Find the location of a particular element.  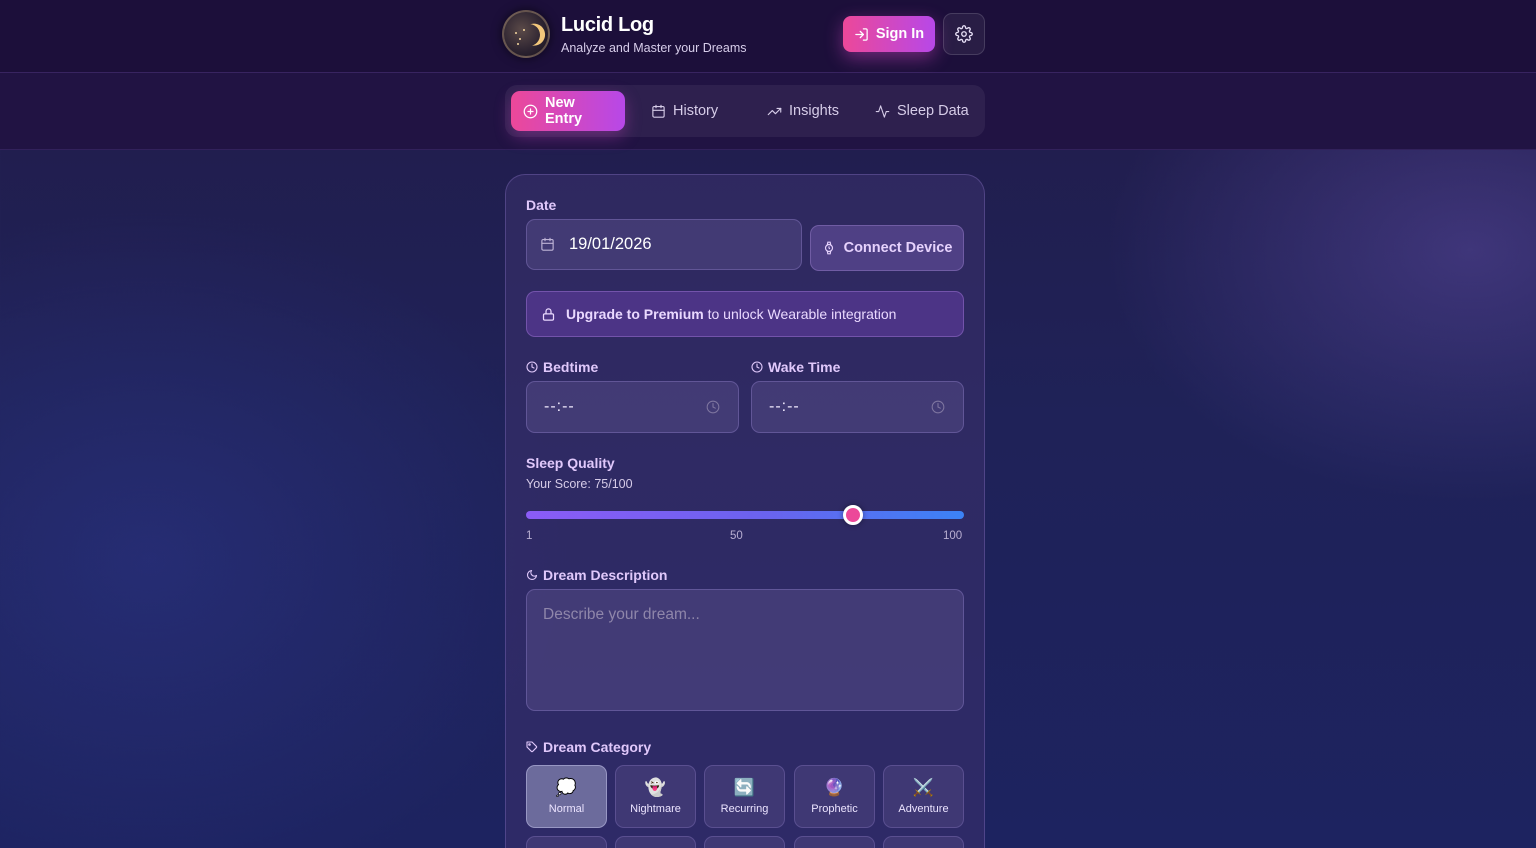

category-label: Prophetic is located at coordinates (834, 809).